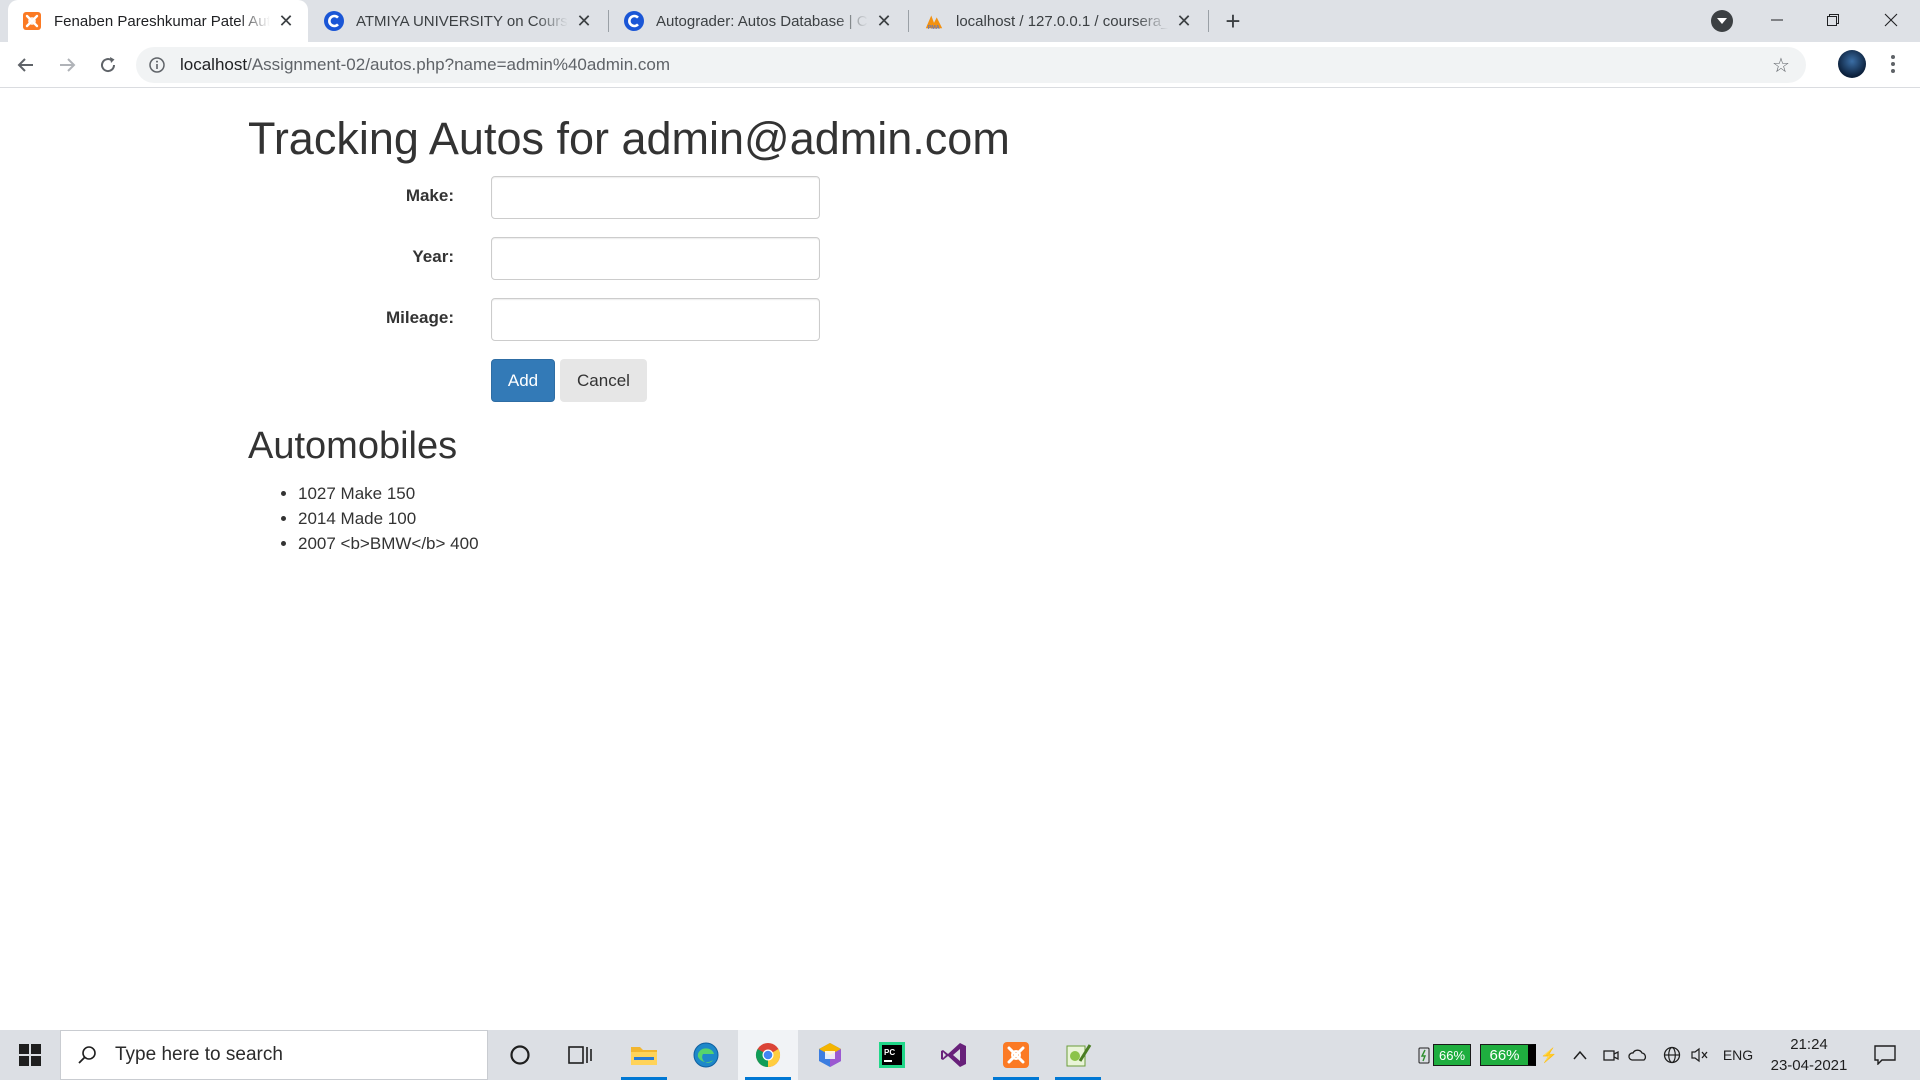 This screenshot has width=1920, height=1080. I want to click on xampp-icon, so click(1016, 1055).